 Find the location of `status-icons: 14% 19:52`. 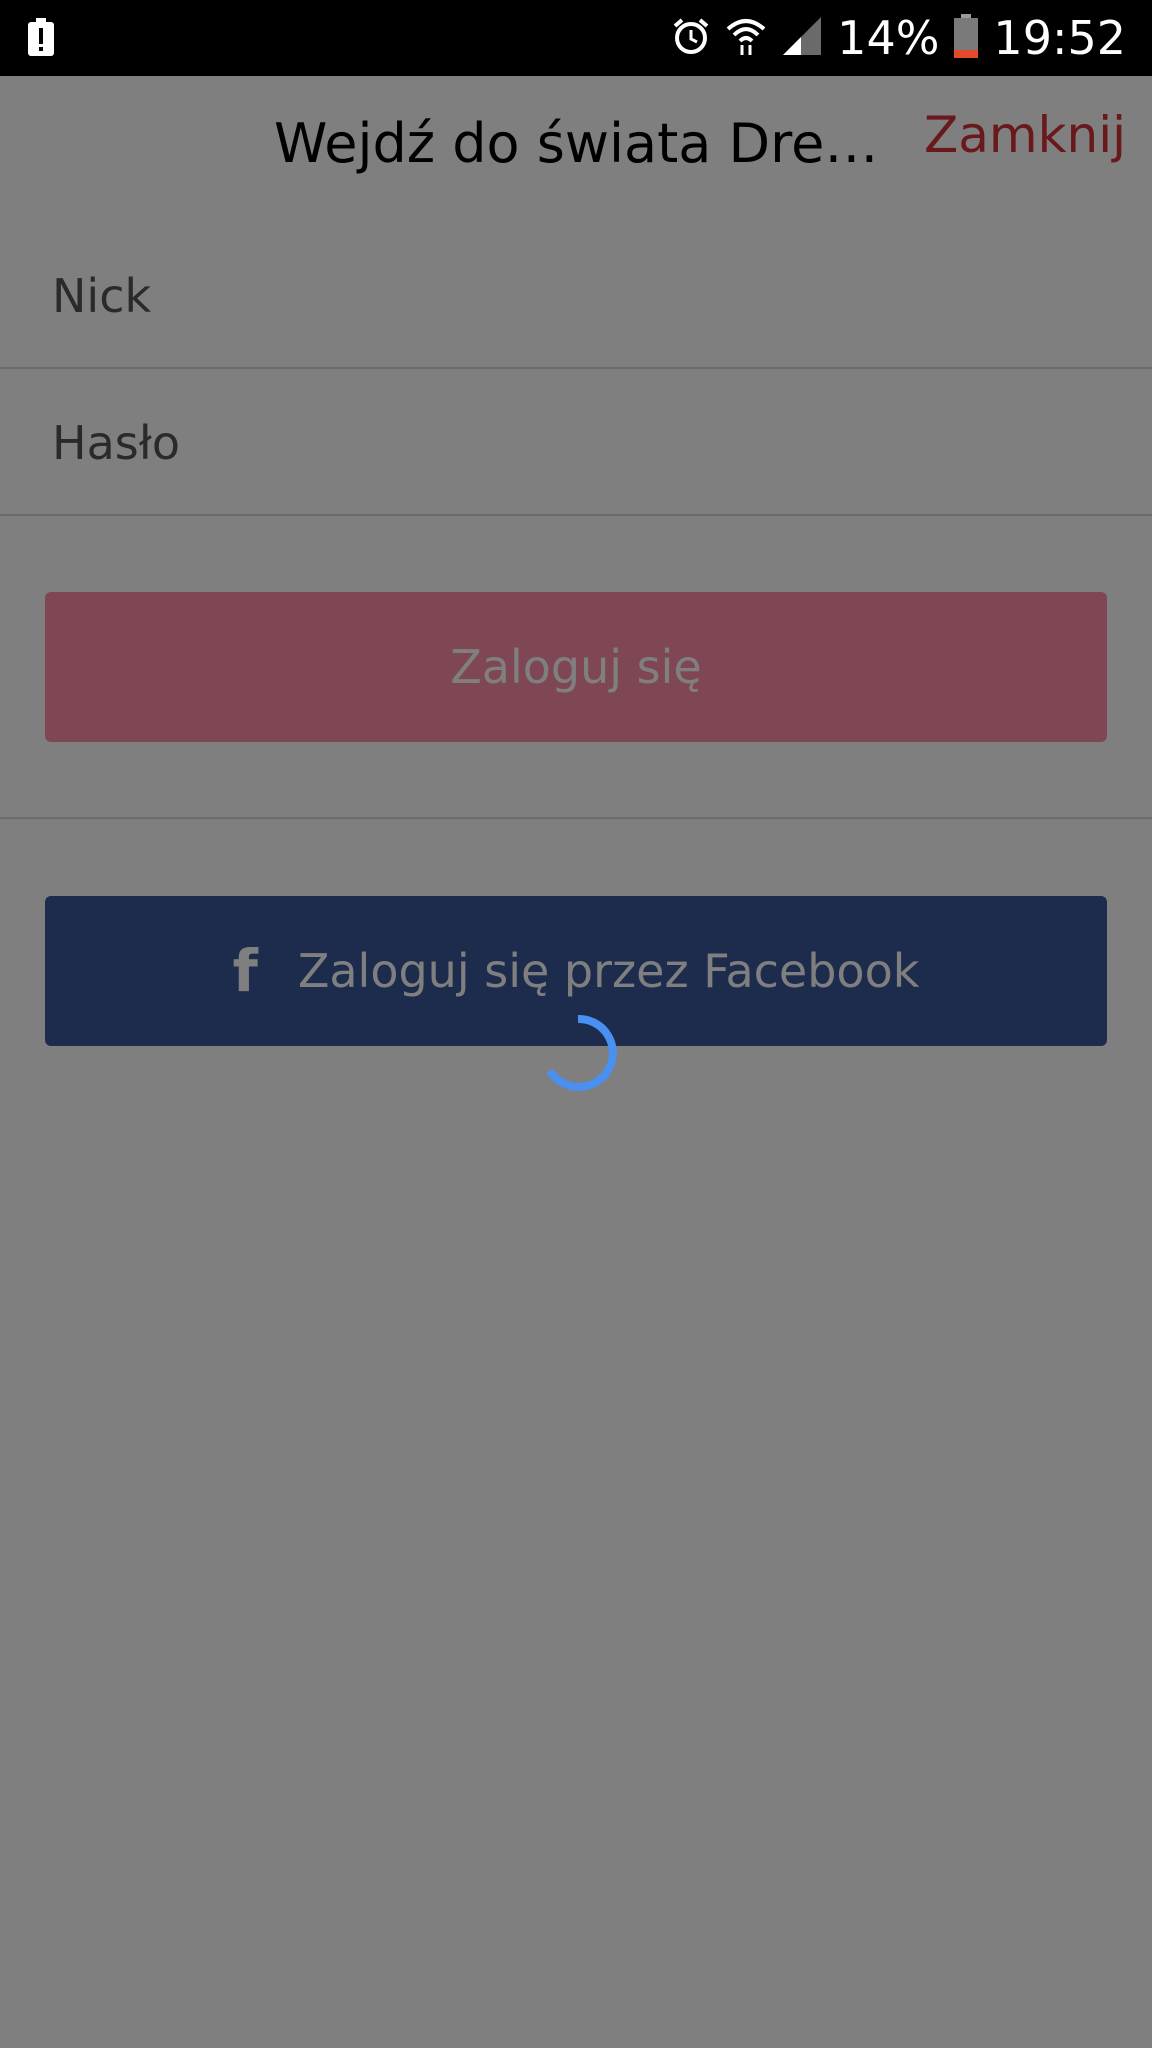

status-icons: 14% 19:52 is located at coordinates (898, 38).